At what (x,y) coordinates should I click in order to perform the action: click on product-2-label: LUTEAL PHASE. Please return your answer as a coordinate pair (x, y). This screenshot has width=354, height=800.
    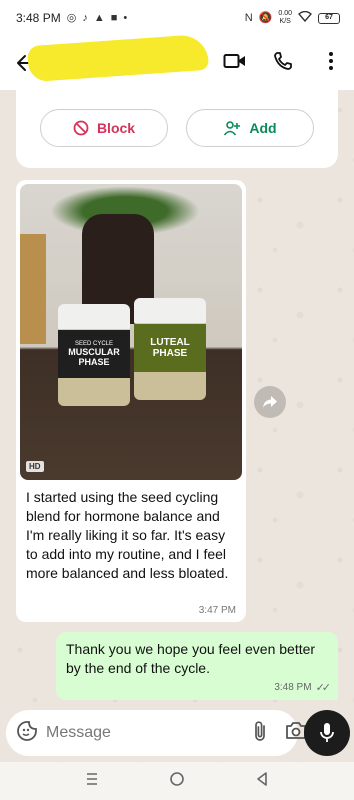
    Looking at the image, I should click on (170, 348).